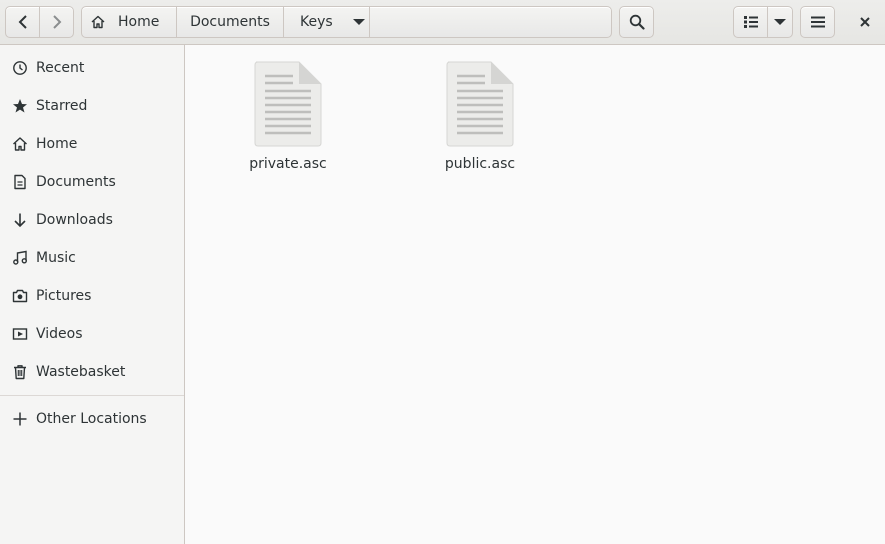 The height and width of the screenshot is (544, 885). I want to click on star-icon, so click(20, 106).